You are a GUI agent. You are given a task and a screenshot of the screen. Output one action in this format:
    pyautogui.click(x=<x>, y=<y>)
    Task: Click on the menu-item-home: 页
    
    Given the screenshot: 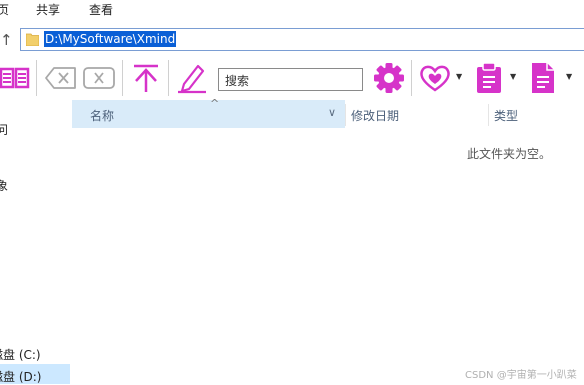 What is the action you would take?
    pyautogui.click(x=4, y=9)
    